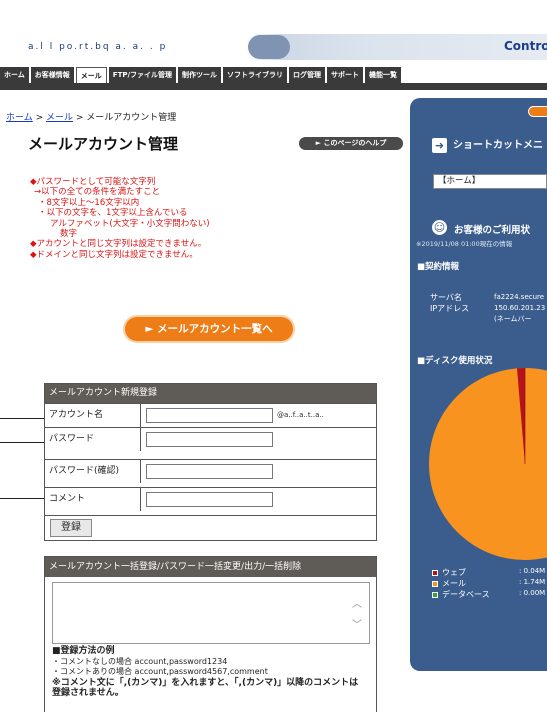 The height and width of the screenshot is (712, 547). Describe the element at coordinates (205, 682) in the screenshot. I see `bulk-note: ※コメント文に「,(カンマ)」を入れますと、「,(カンマ)」以降のコメントは` at that location.